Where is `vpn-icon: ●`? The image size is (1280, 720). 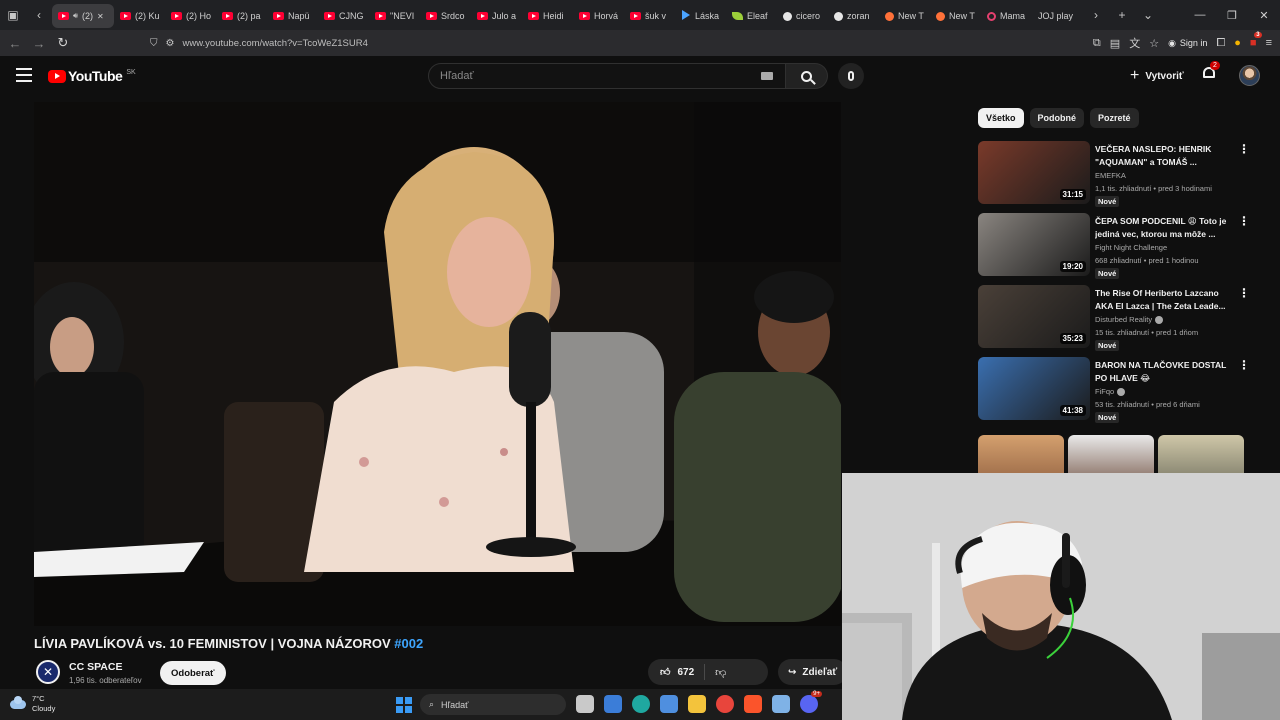 vpn-icon: ● is located at coordinates (1237, 43).